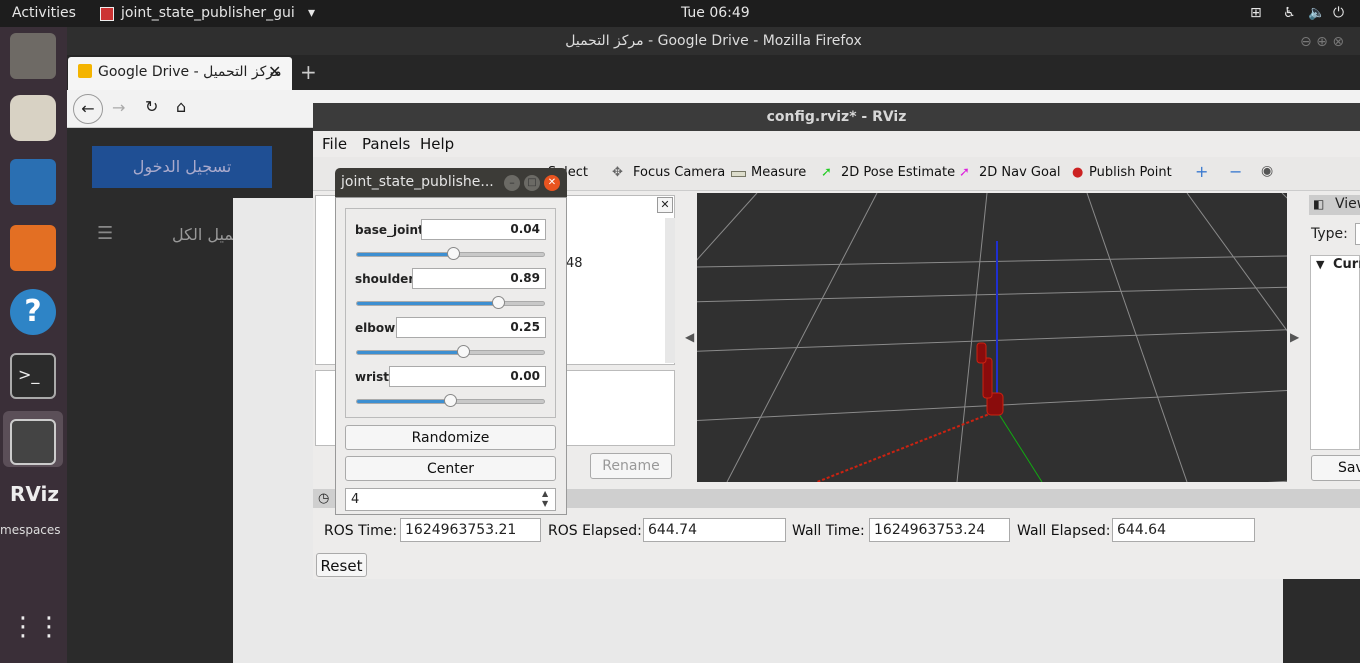 This screenshot has width=1360, height=663. What do you see at coordinates (512, 183) in the screenshot?
I see `minimize-icon: –` at bounding box center [512, 183].